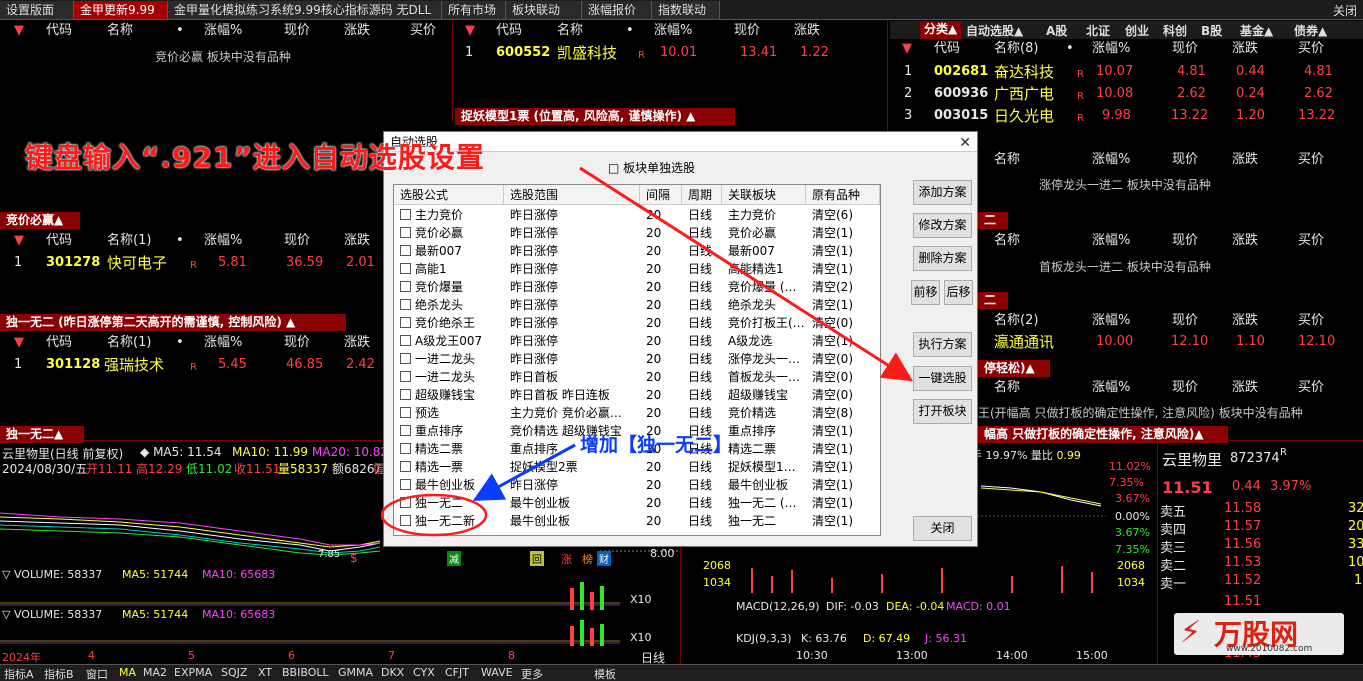 The height and width of the screenshot is (681, 1363). What do you see at coordinates (746, 274) in the screenshot?
I see `arrow-to-one-click` at bounding box center [746, 274].